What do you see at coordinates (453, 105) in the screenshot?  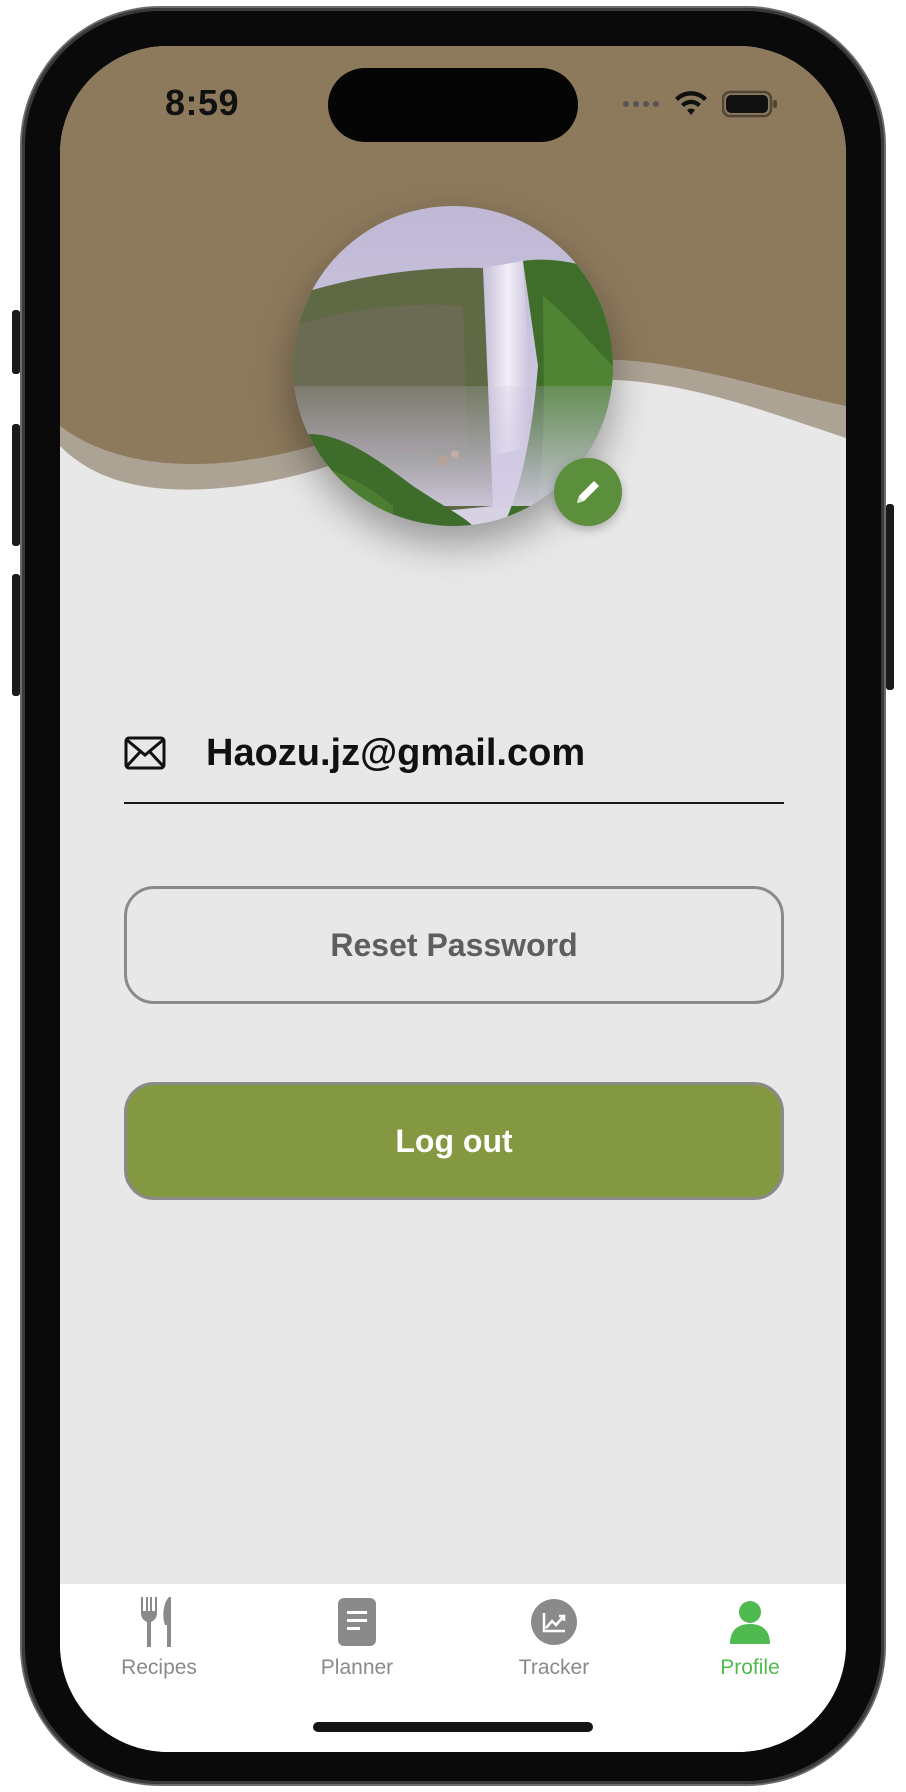 I see `dynamic-island` at bounding box center [453, 105].